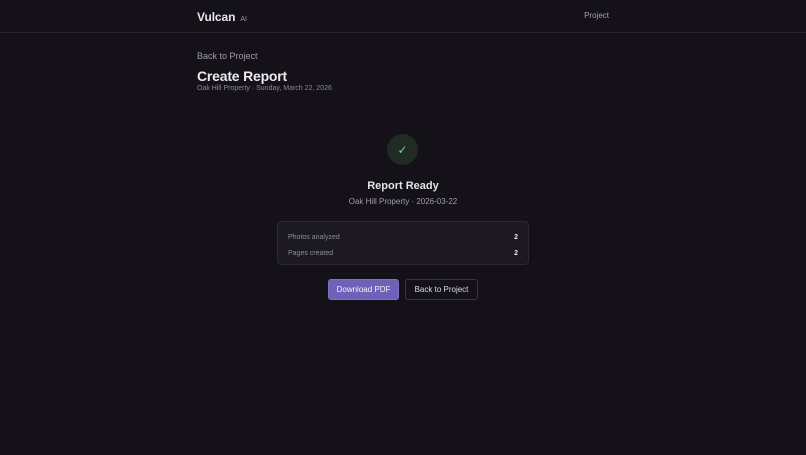  I want to click on success-badge: ✓, so click(402, 149).